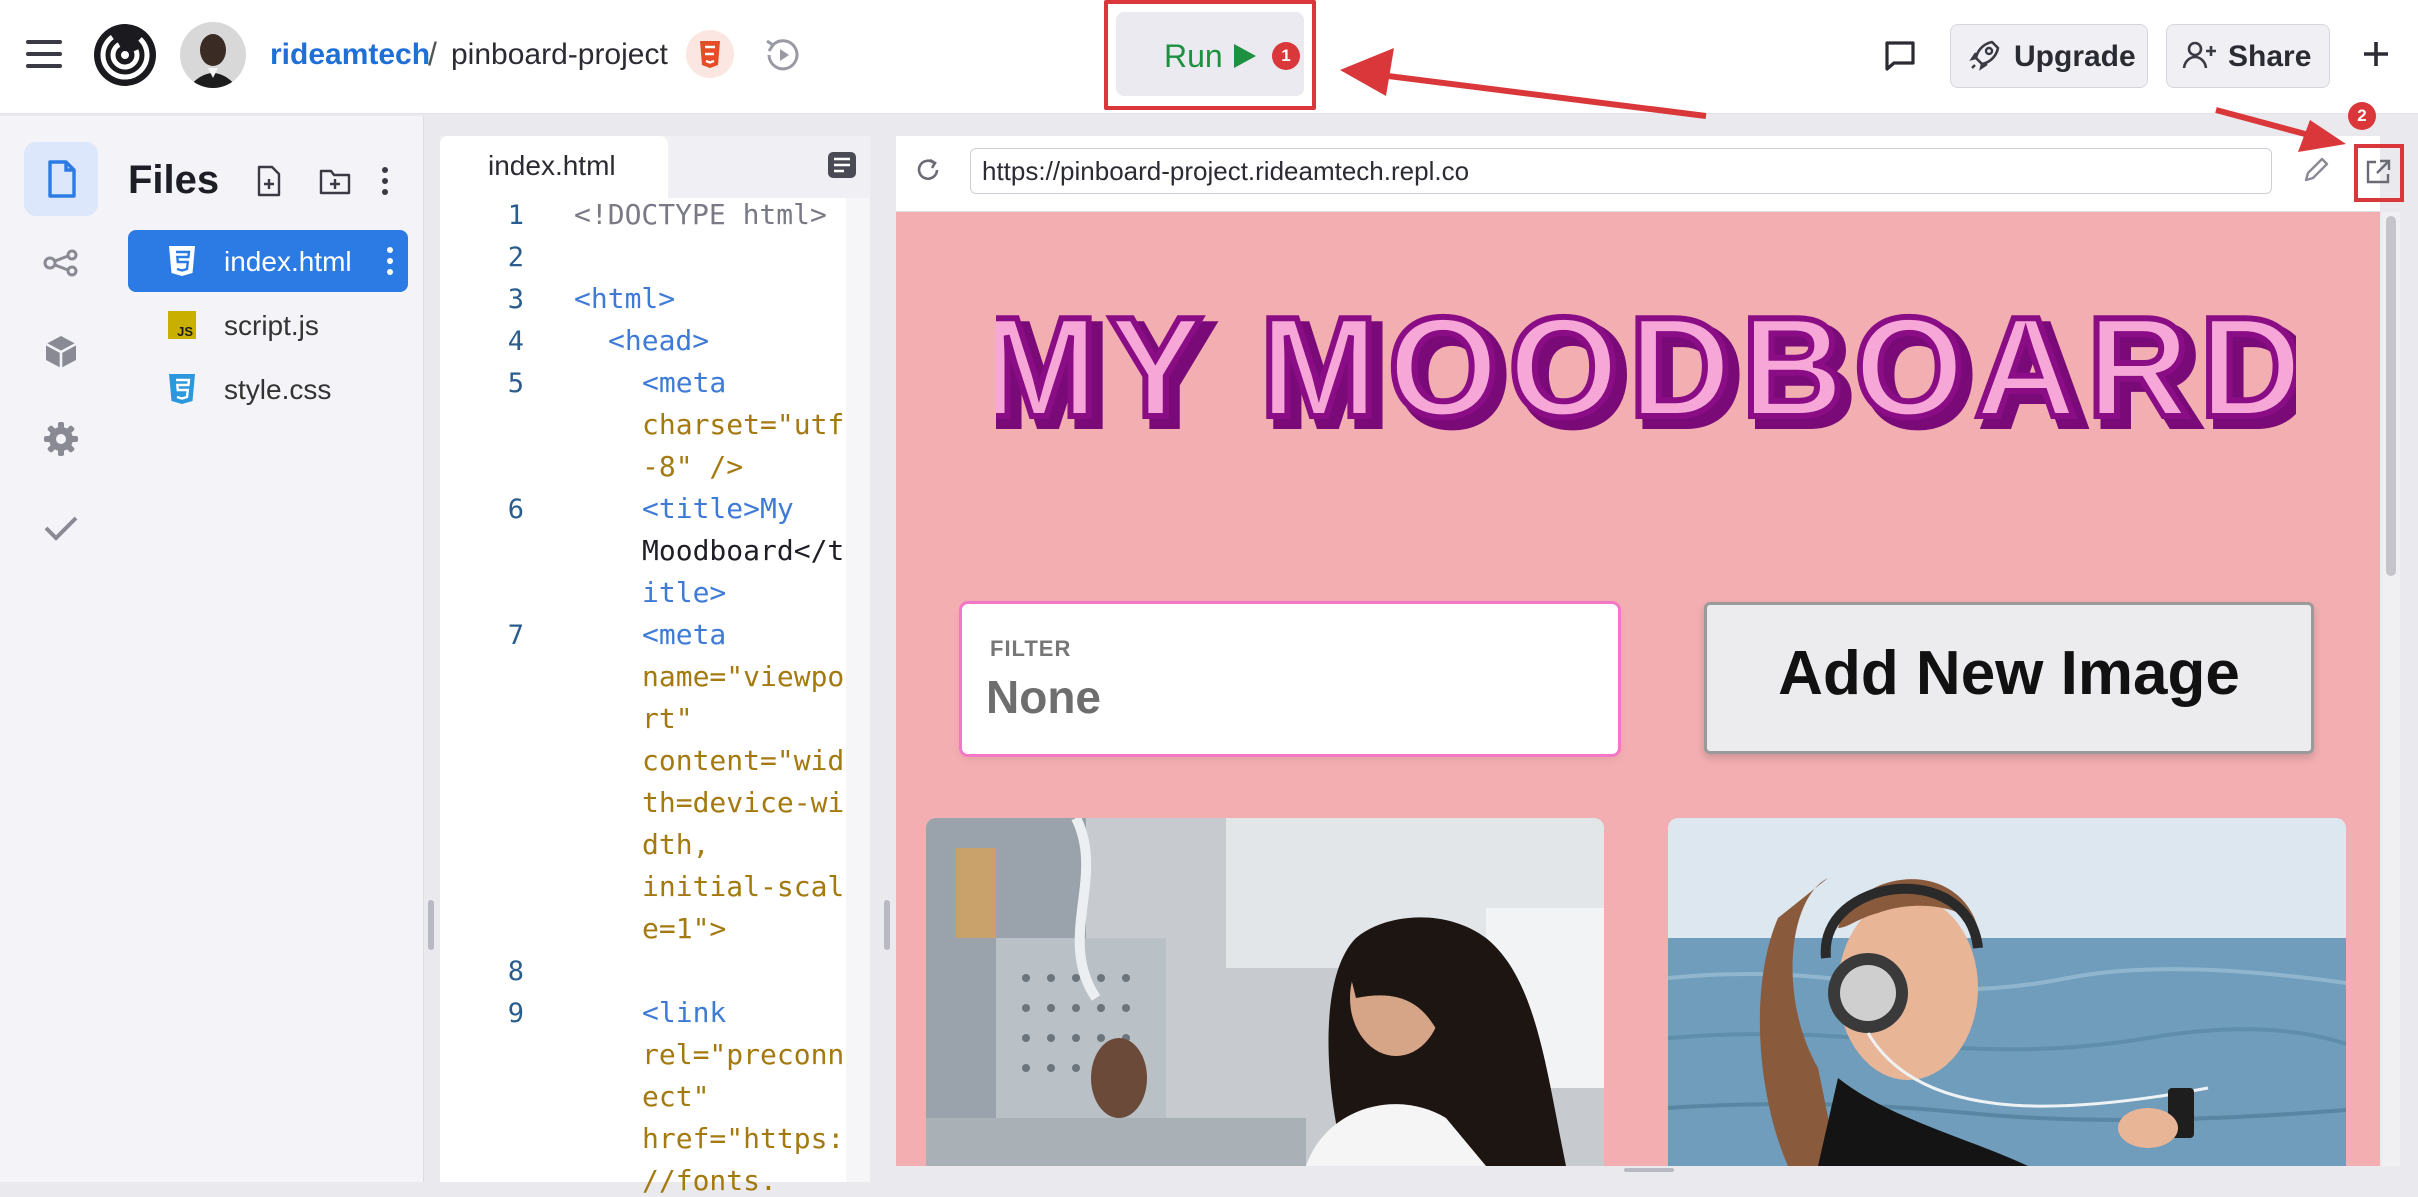  I want to click on avatar, so click(213, 55).